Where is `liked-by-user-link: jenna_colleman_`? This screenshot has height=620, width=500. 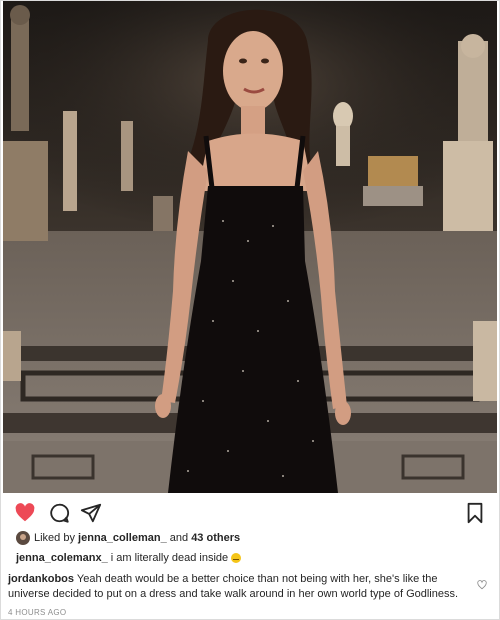
liked-by-user-link: jenna_colleman_ is located at coordinates (122, 538).